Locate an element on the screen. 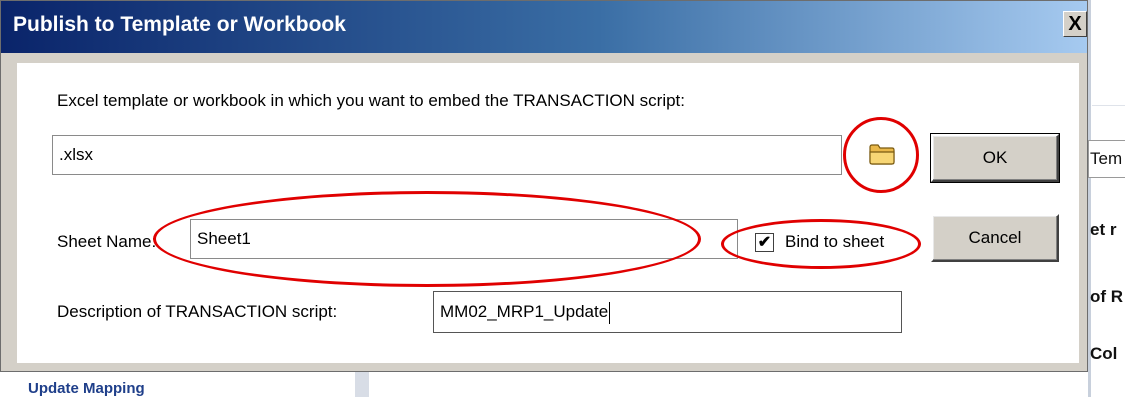  background-text-of: of R is located at coordinates (1107, 296).